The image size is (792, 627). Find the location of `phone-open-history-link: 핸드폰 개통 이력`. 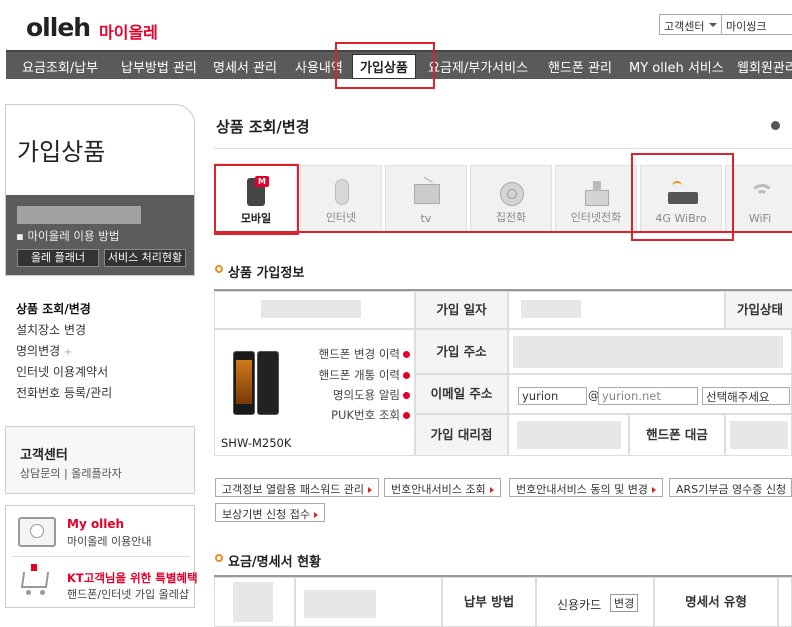

phone-open-history-link: 핸드폰 개통 이력 is located at coordinates (364, 375).